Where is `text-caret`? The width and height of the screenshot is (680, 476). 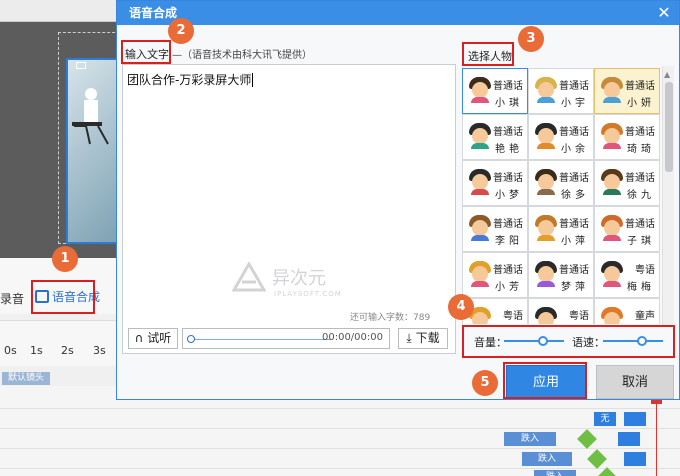 text-caret is located at coordinates (253, 80).